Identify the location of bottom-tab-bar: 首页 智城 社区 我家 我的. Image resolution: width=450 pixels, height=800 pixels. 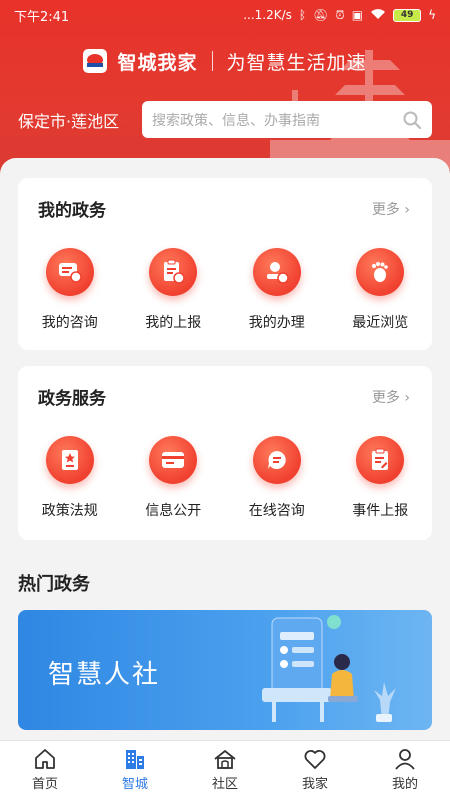
(225, 770).